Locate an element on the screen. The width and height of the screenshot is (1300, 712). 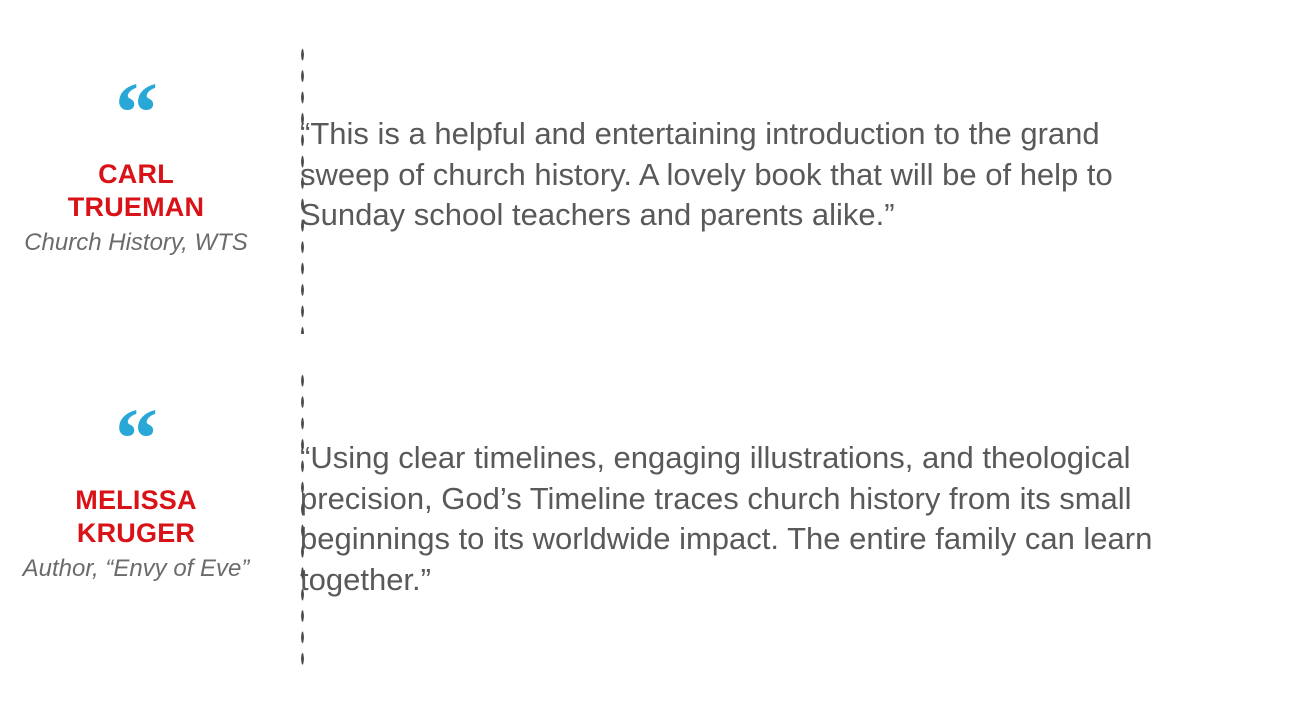
endorser-name: MELISSA KRUGER is located at coordinates (136, 517).